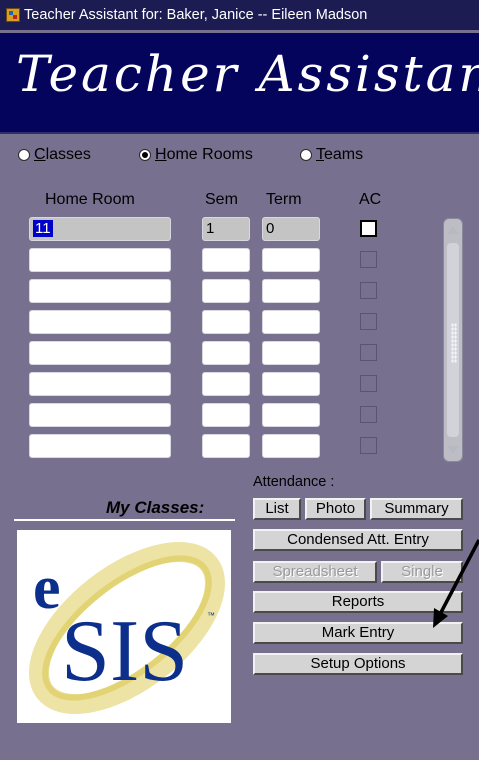 The image size is (479, 760). Describe the element at coordinates (456, 583) in the screenshot. I see `annotation-arrow-icon` at that location.